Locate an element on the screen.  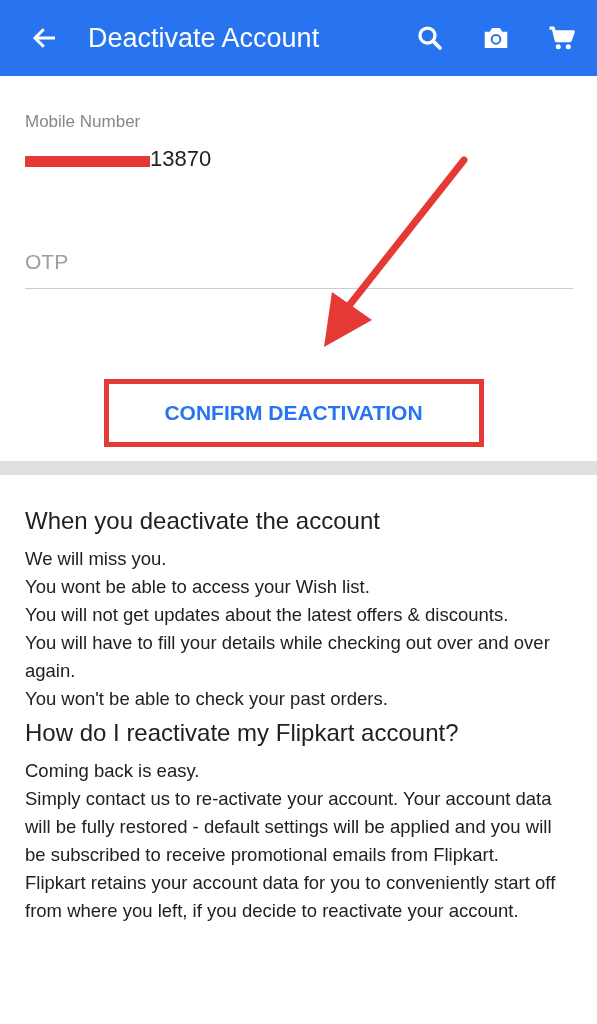
screen-title: Deactivate Account is located at coordinates (204, 38).